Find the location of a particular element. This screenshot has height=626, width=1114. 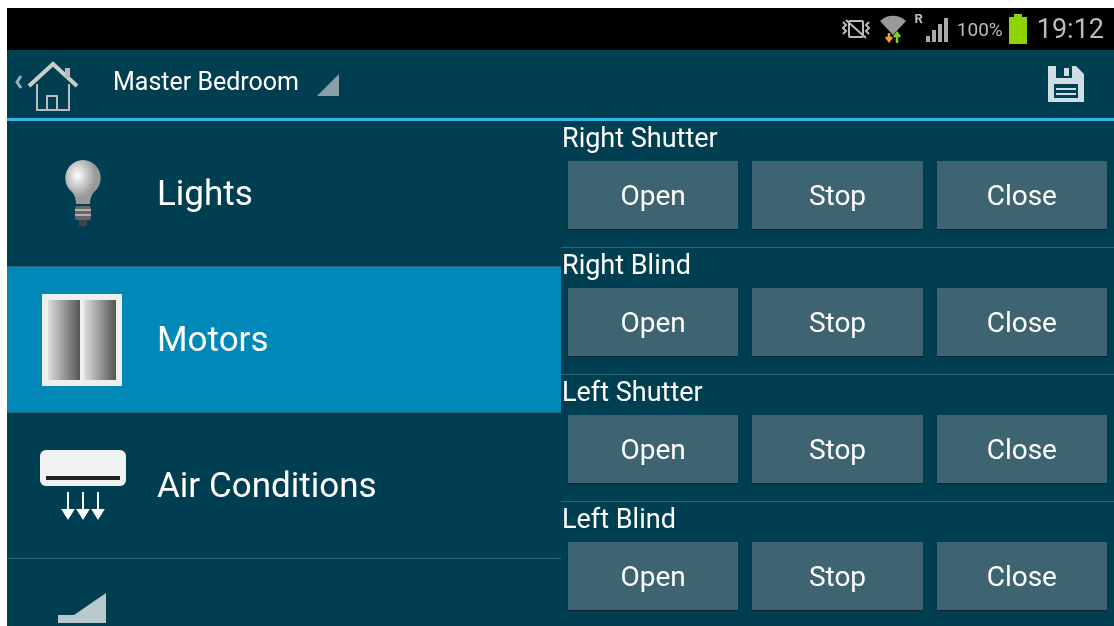

battery-percent: 100% is located at coordinates (979, 29).